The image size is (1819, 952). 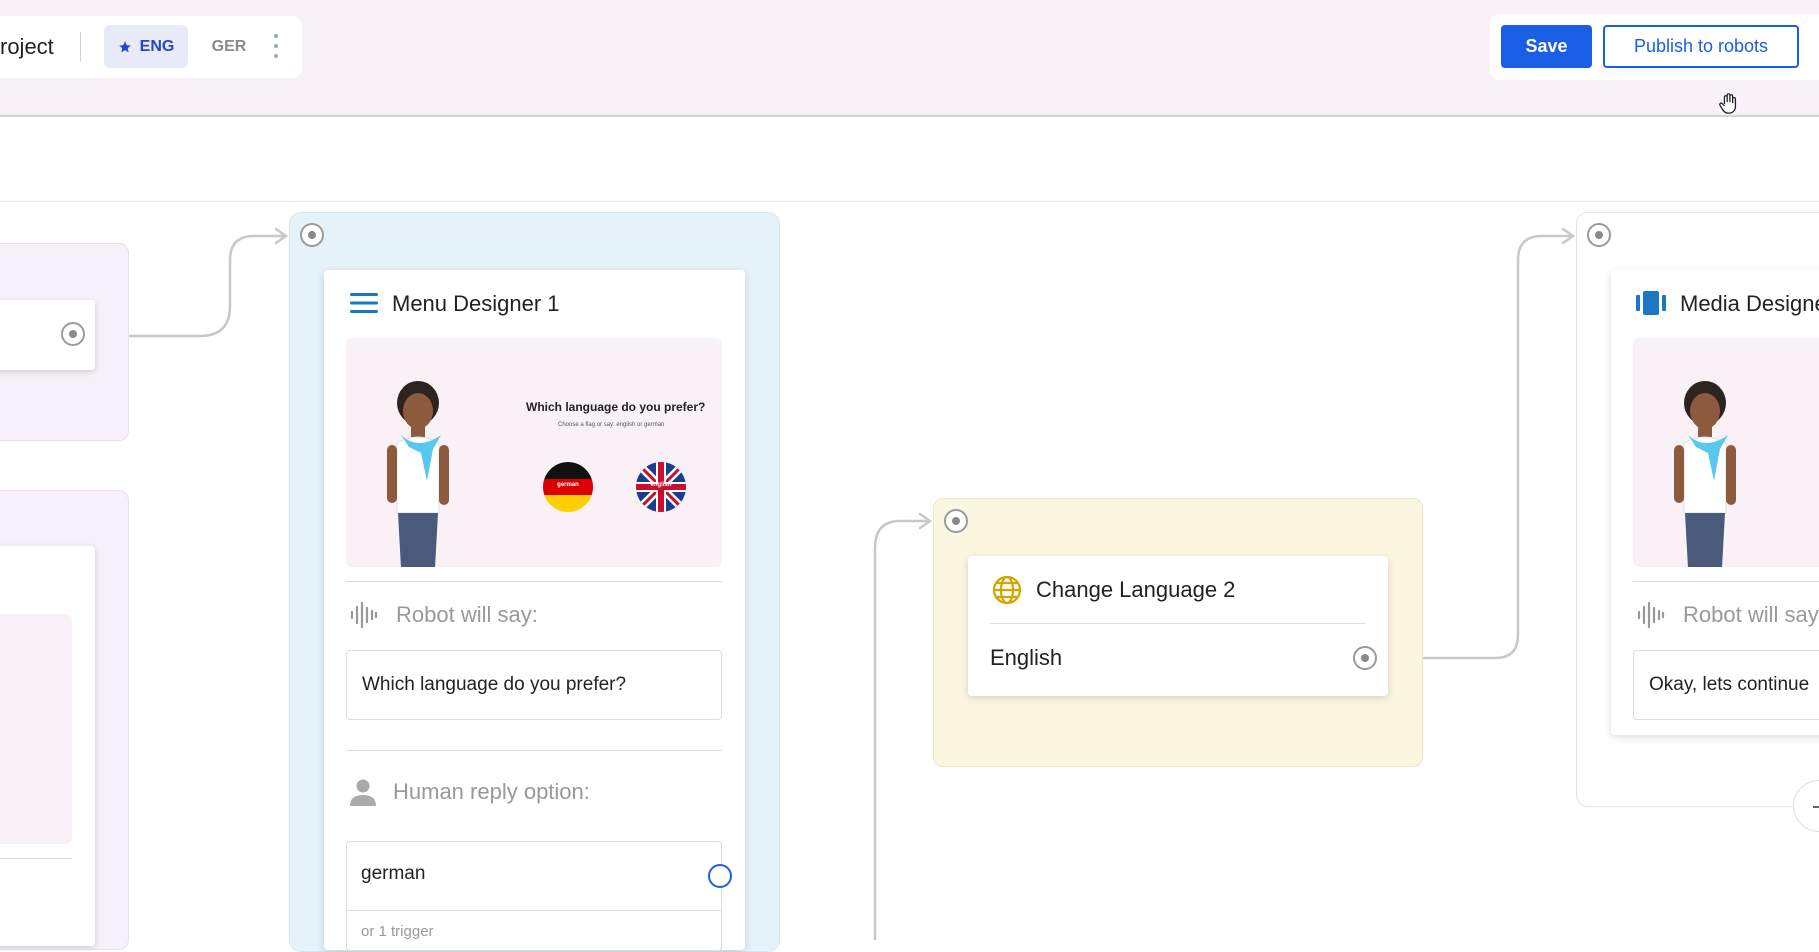 I want to click on node-title: Change Language 2, so click(x=1135, y=590).